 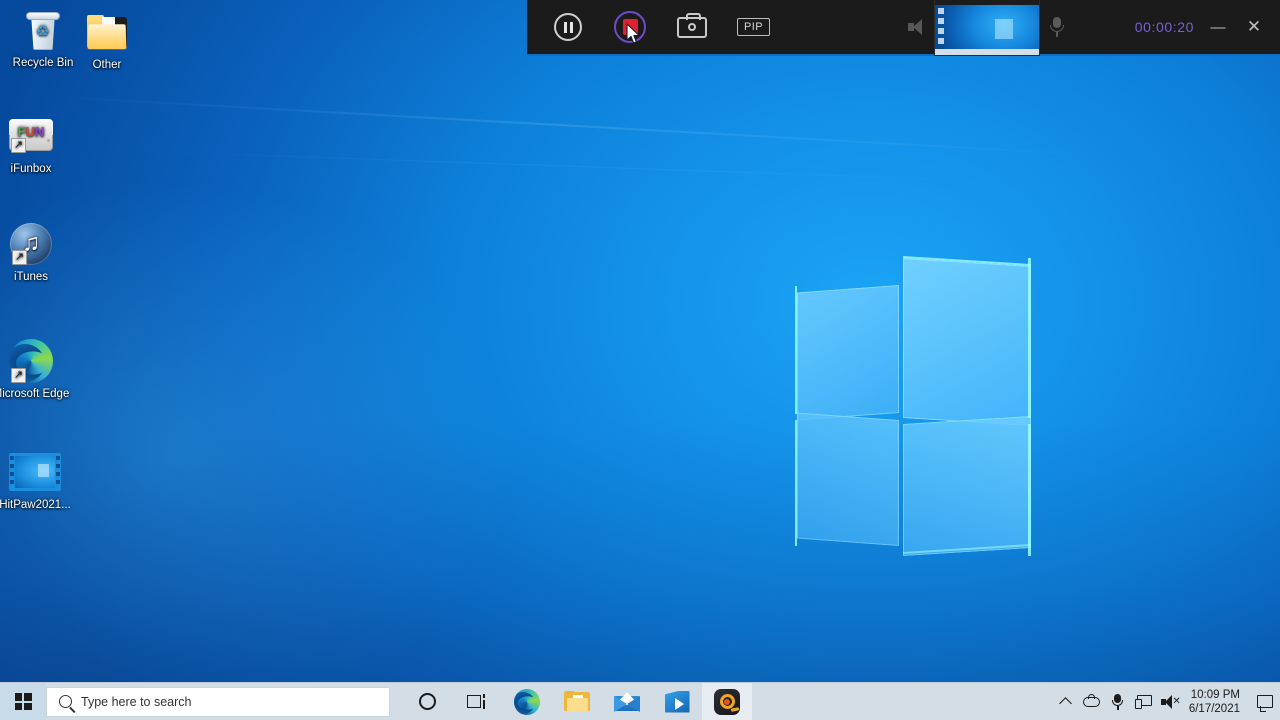 I want to click on file-explorer-icon, so click(x=577, y=701).